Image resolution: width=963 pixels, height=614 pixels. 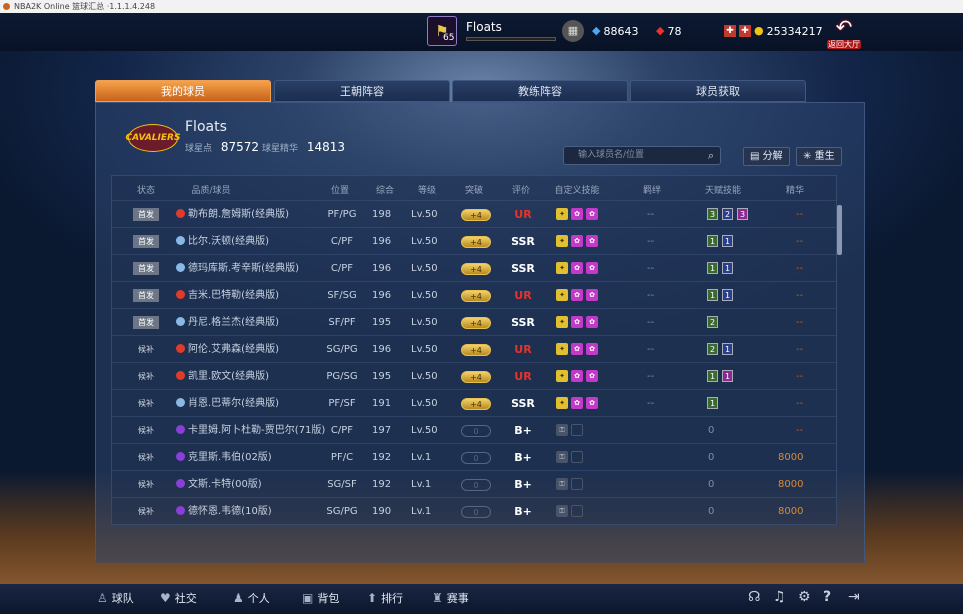 I want to click on music-icon: ♫, so click(x=779, y=597).